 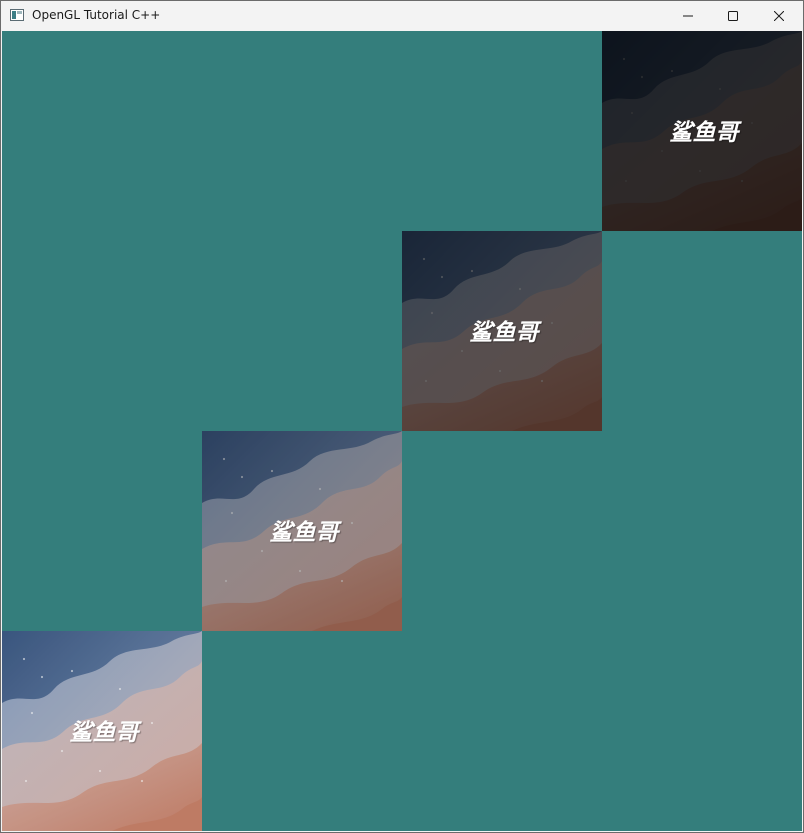 I want to click on title-bar: OpenGL Tutorial C++, so click(x=402, y=16).